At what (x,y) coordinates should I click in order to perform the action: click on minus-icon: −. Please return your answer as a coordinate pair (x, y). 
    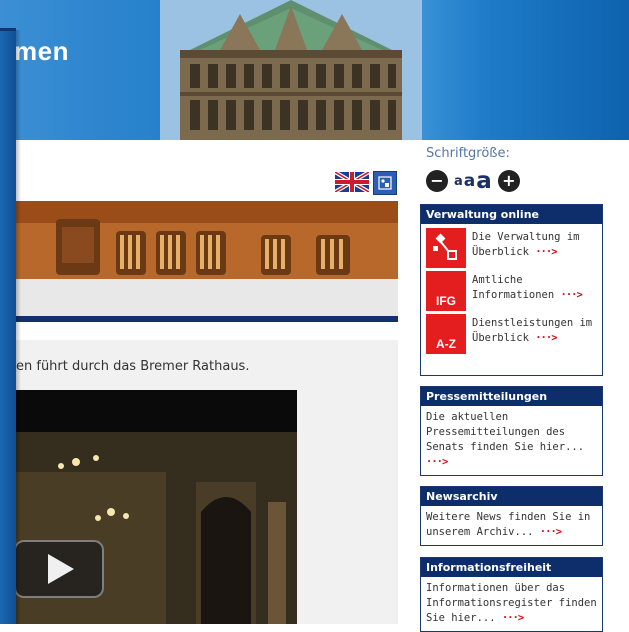
    Looking at the image, I should click on (437, 181).